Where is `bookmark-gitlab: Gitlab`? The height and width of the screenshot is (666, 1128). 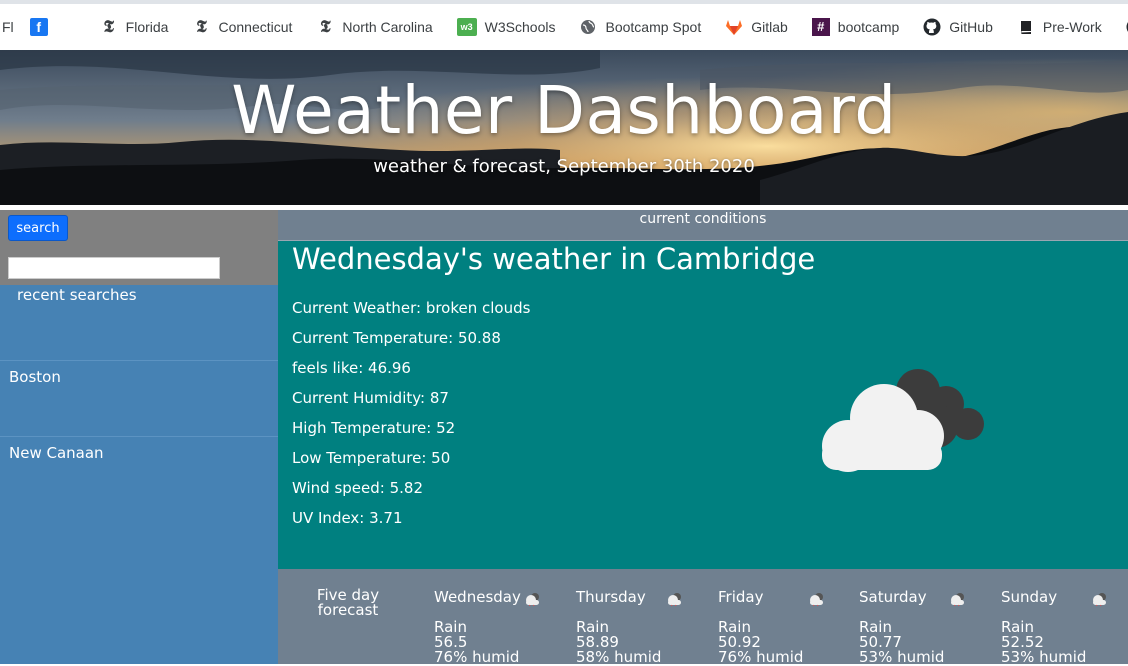 bookmark-gitlab: Gitlab is located at coordinates (756, 27).